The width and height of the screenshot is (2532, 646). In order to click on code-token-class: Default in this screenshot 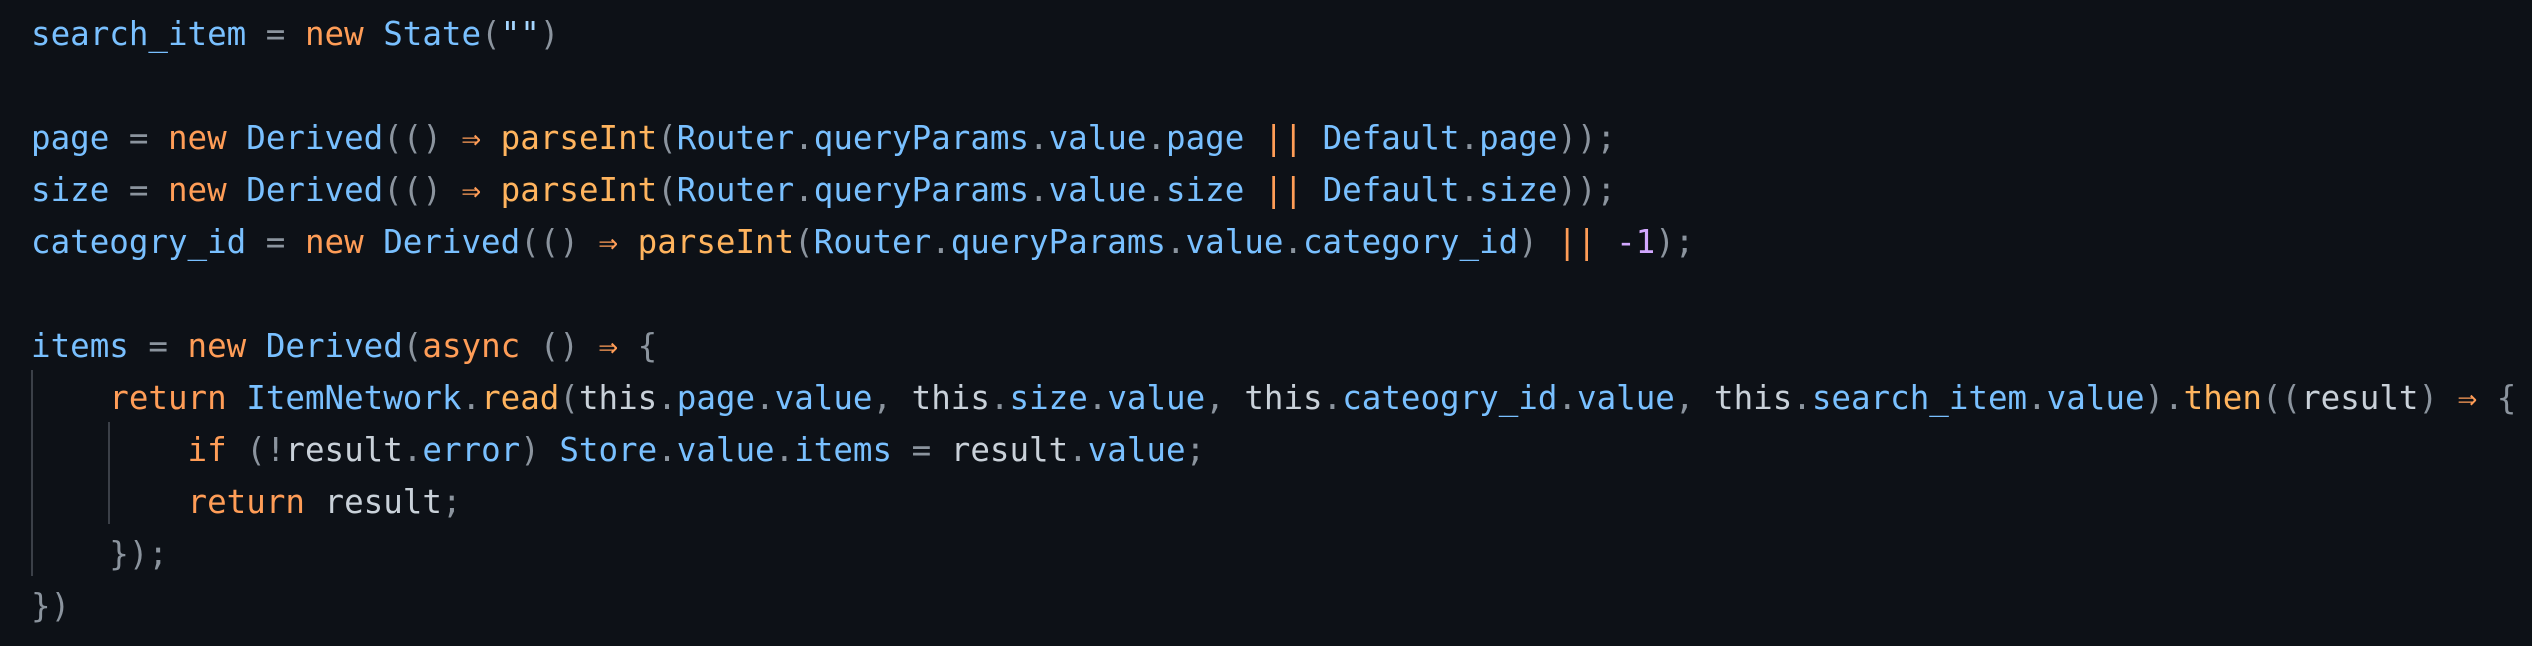, I will do `click(1391, 190)`.